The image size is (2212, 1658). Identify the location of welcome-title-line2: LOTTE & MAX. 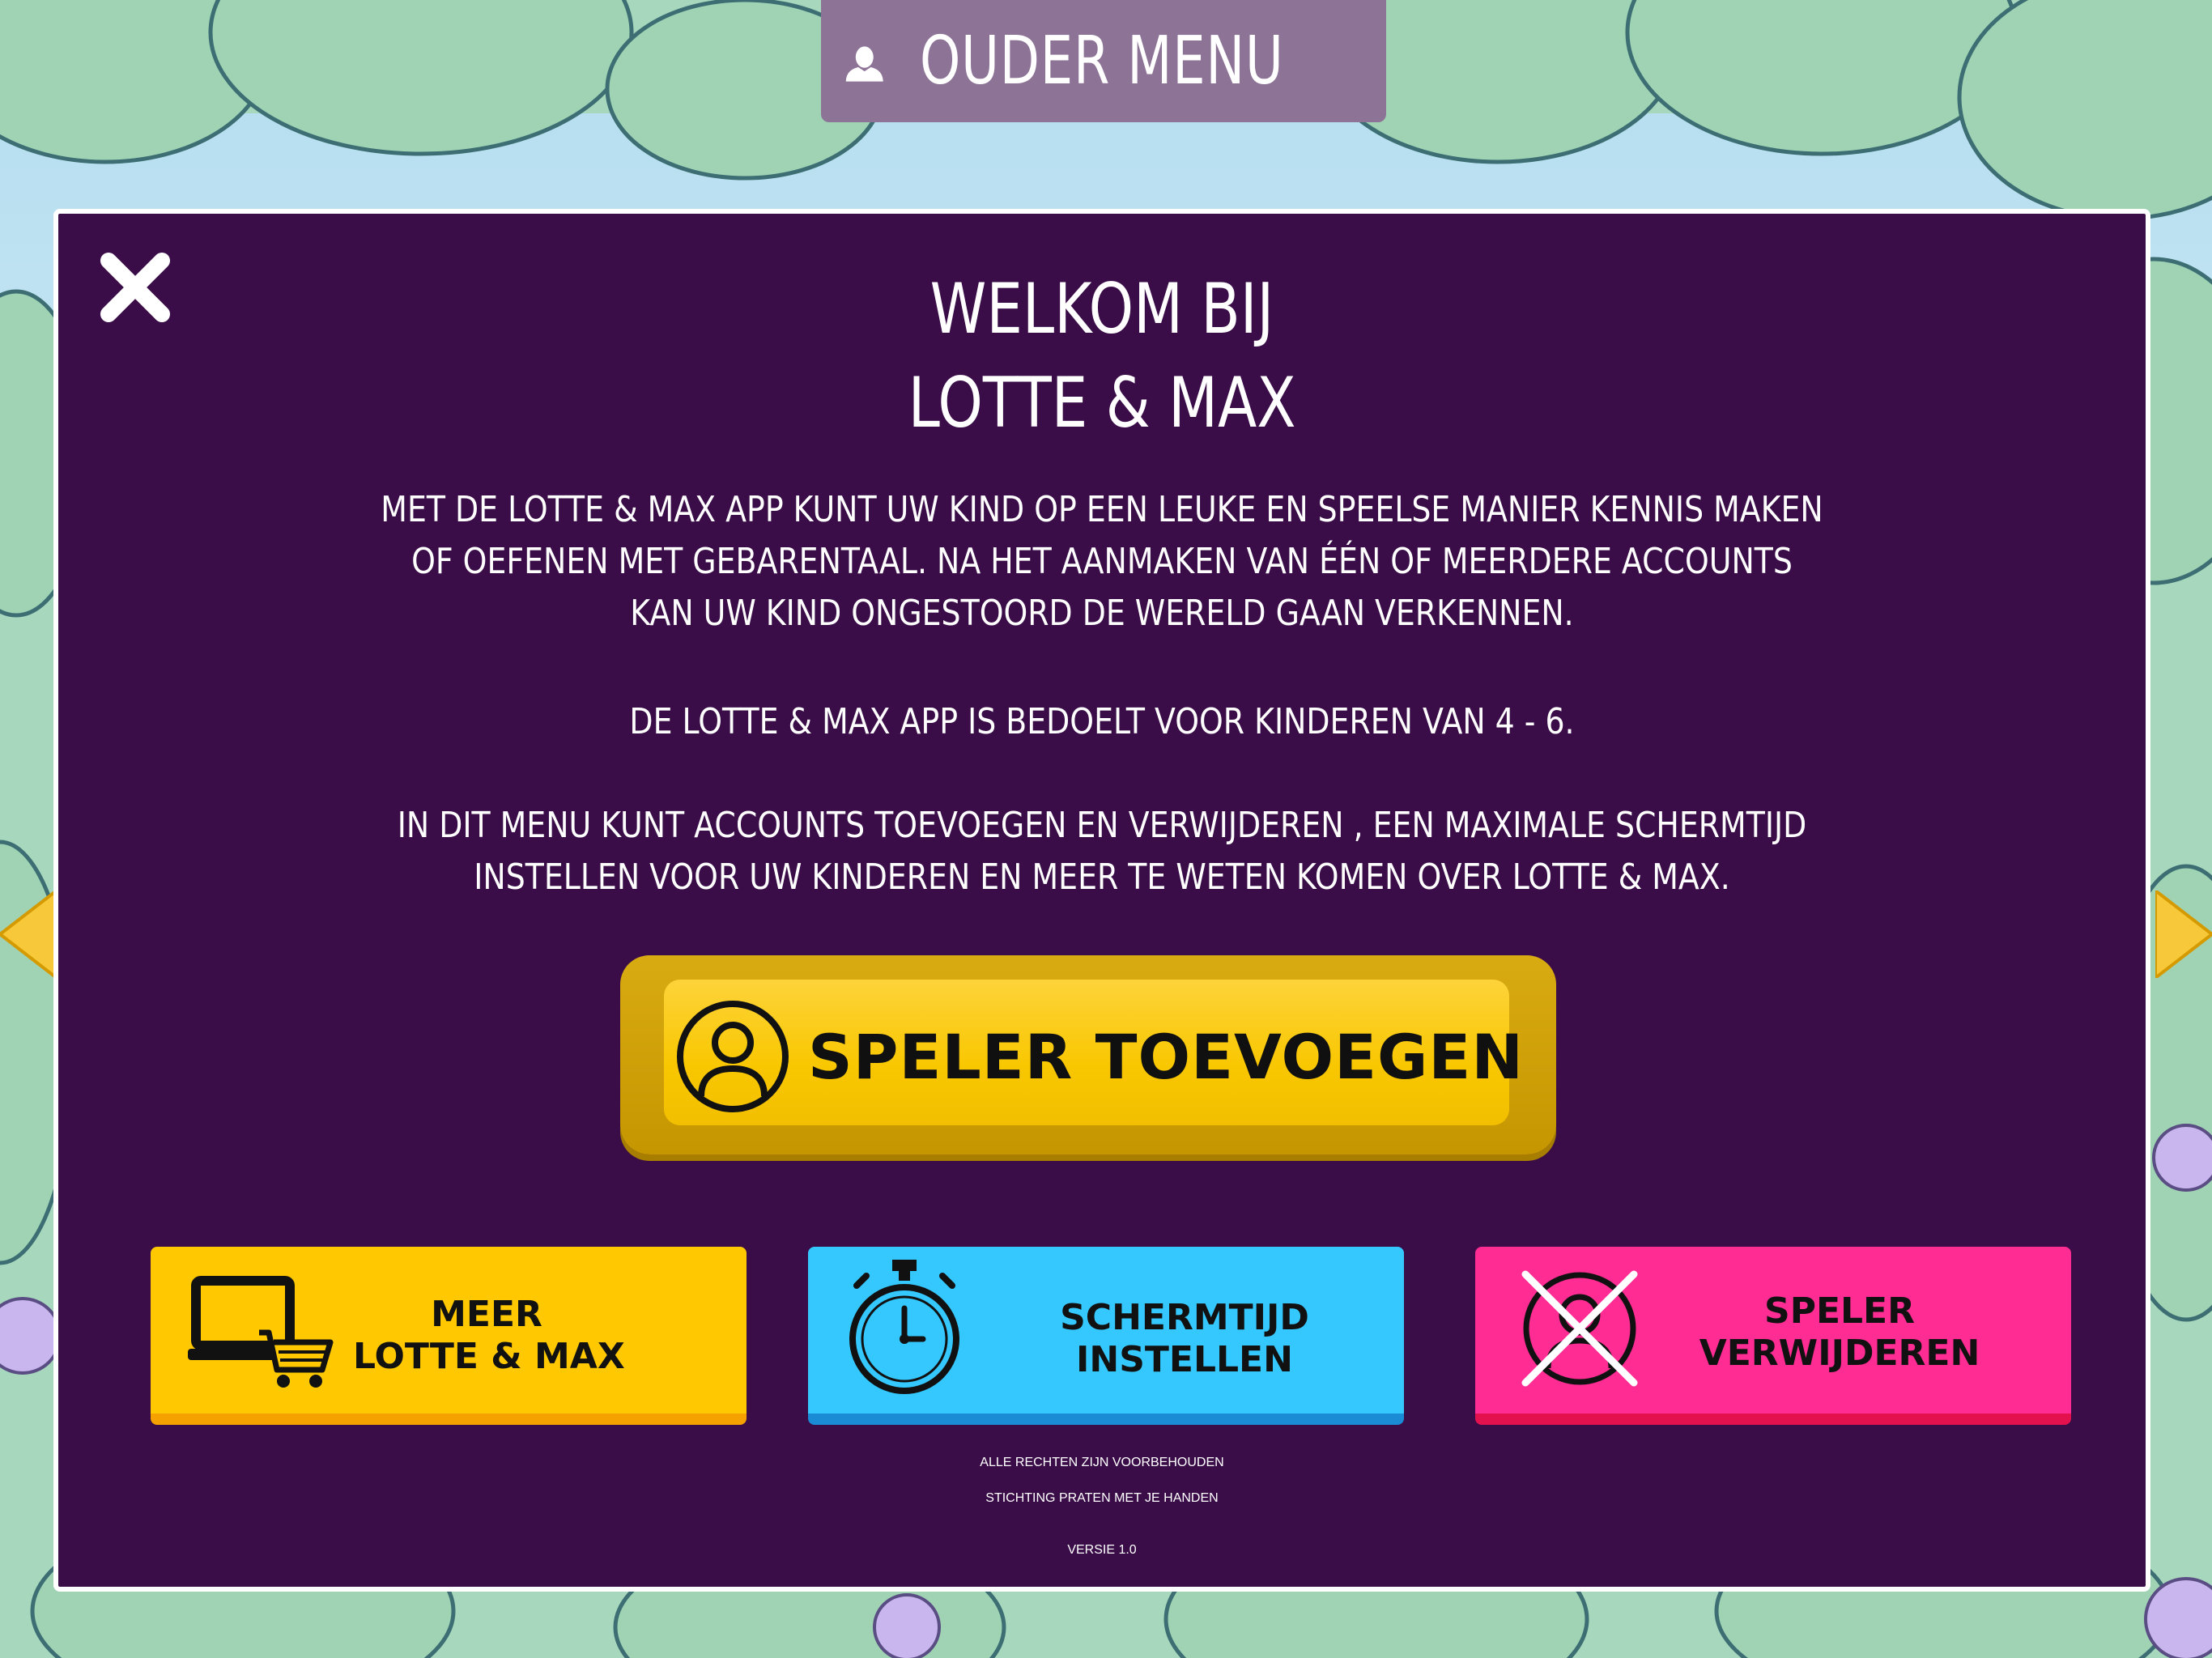
(1102, 403).